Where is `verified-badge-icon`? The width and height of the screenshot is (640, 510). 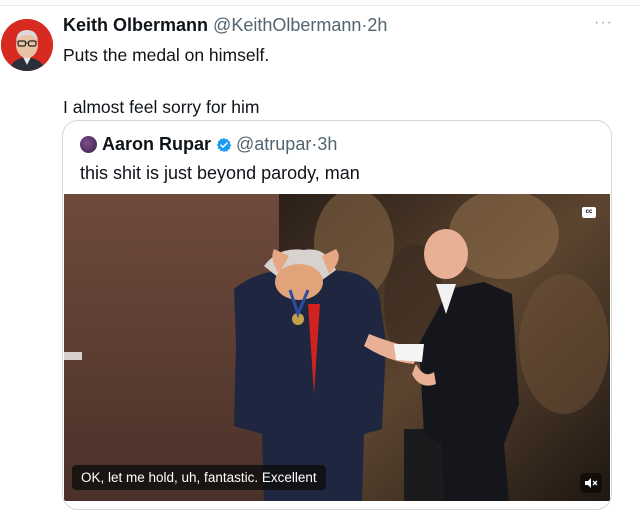 verified-badge-icon is located at coordinates (224, 145).